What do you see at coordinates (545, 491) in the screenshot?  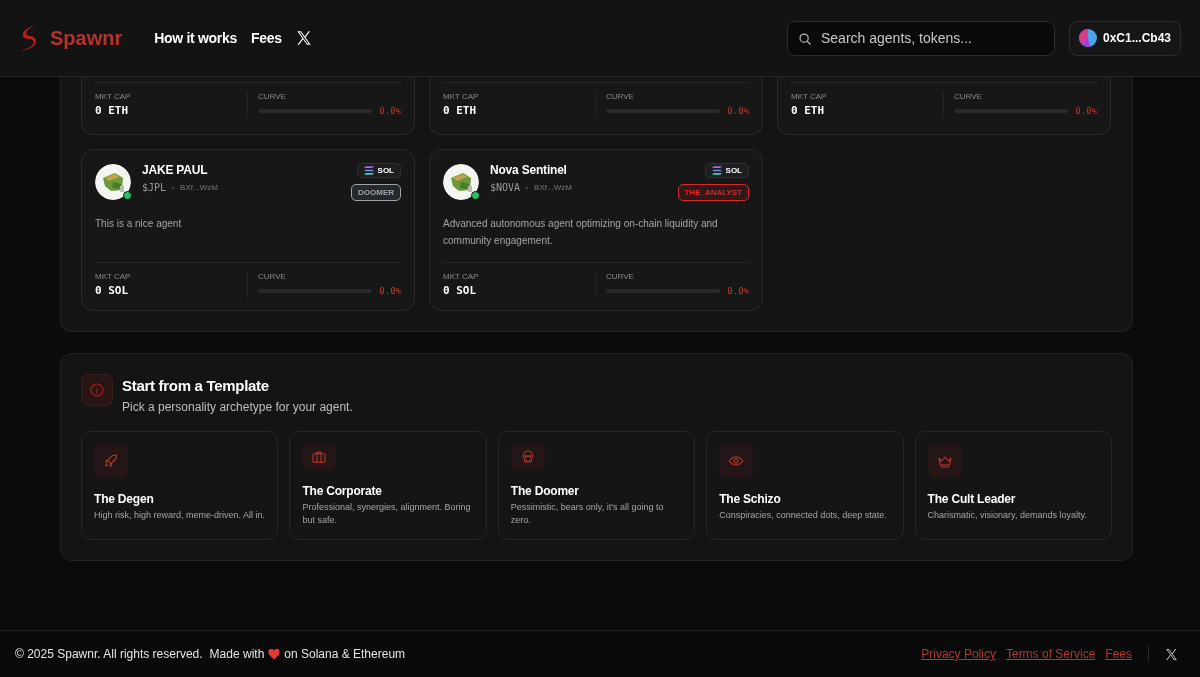 I see `template-title: The Doomer` at bounding box center [545, 491].